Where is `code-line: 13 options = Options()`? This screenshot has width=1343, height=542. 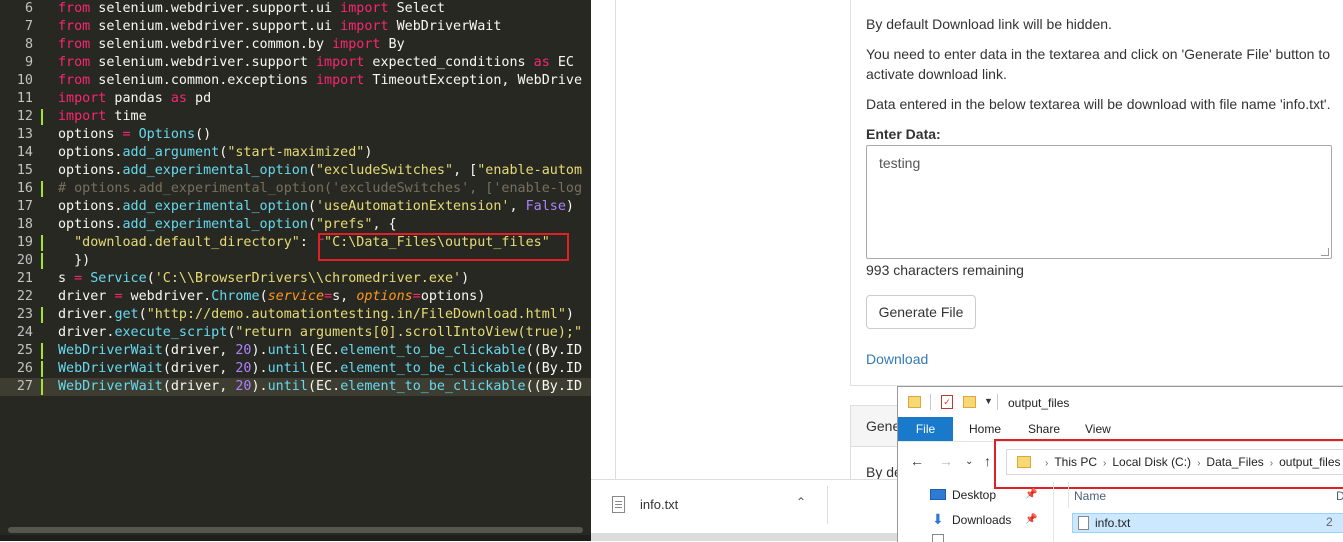
code-line: 13 options = Options() is located at coordinates (295, 135).